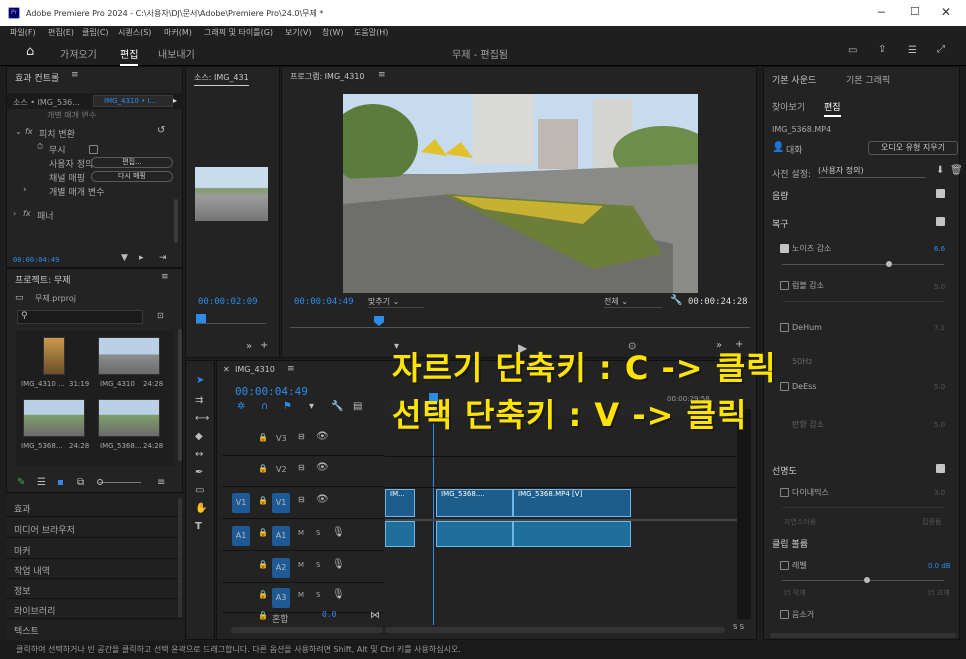  Describe the element at coordinates (946, 12) in the screenshot. I see `close-button: ✕` at that location.